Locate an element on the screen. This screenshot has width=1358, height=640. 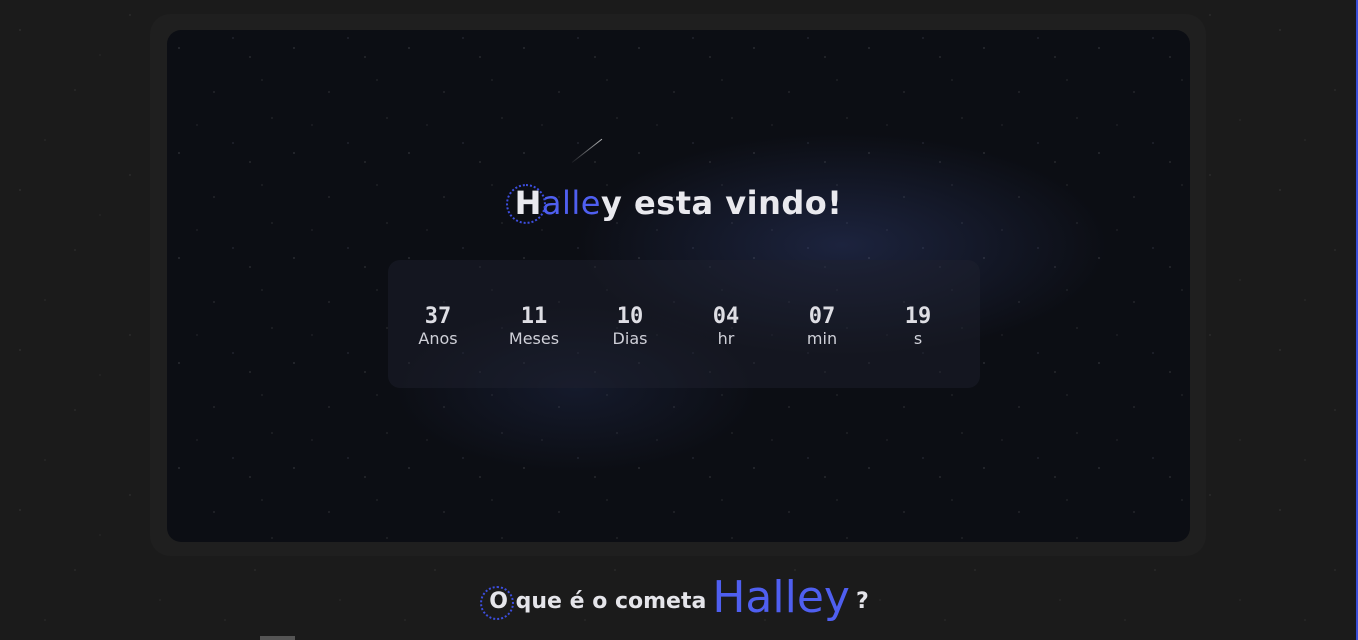
countdown-days: 10 Dias is located at coordinates (630, 327).